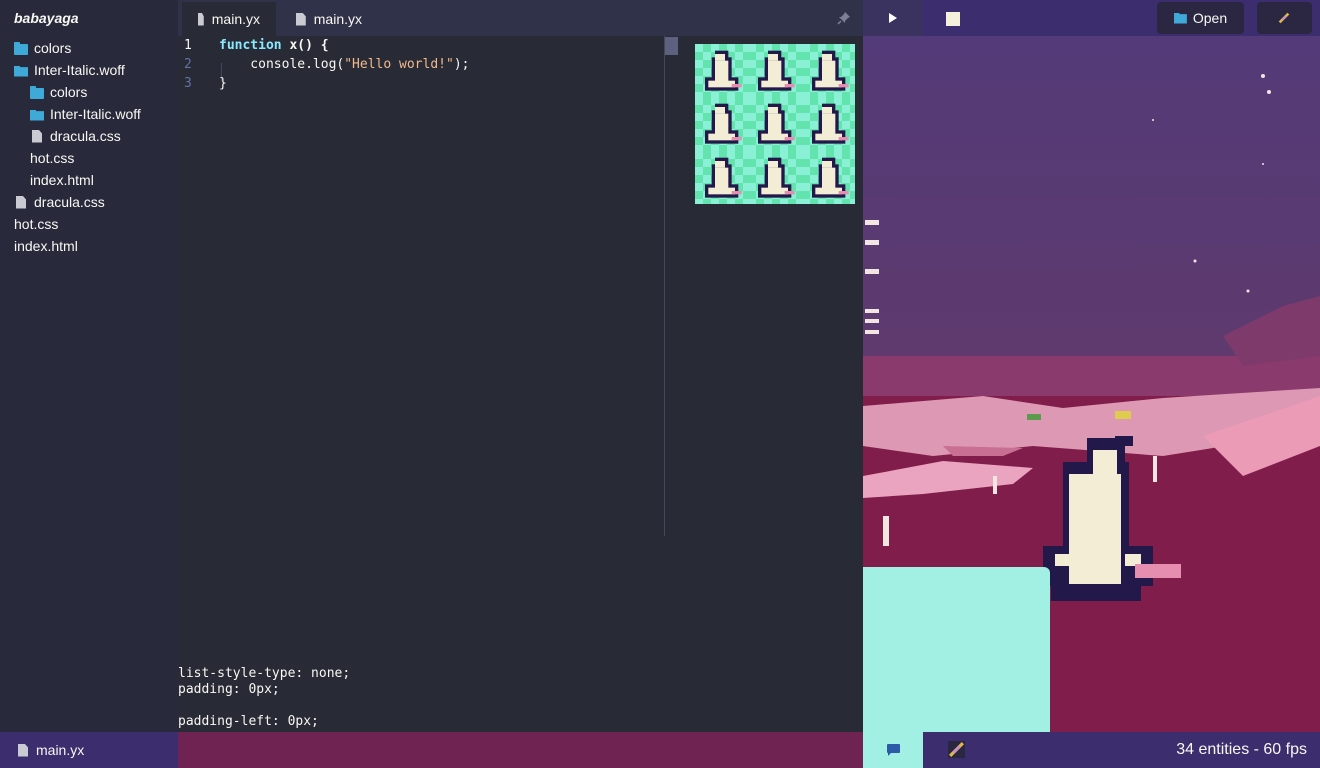  I want to click on tree-item-inter-italic: Inter-Italic.woff, so click(69, 70).